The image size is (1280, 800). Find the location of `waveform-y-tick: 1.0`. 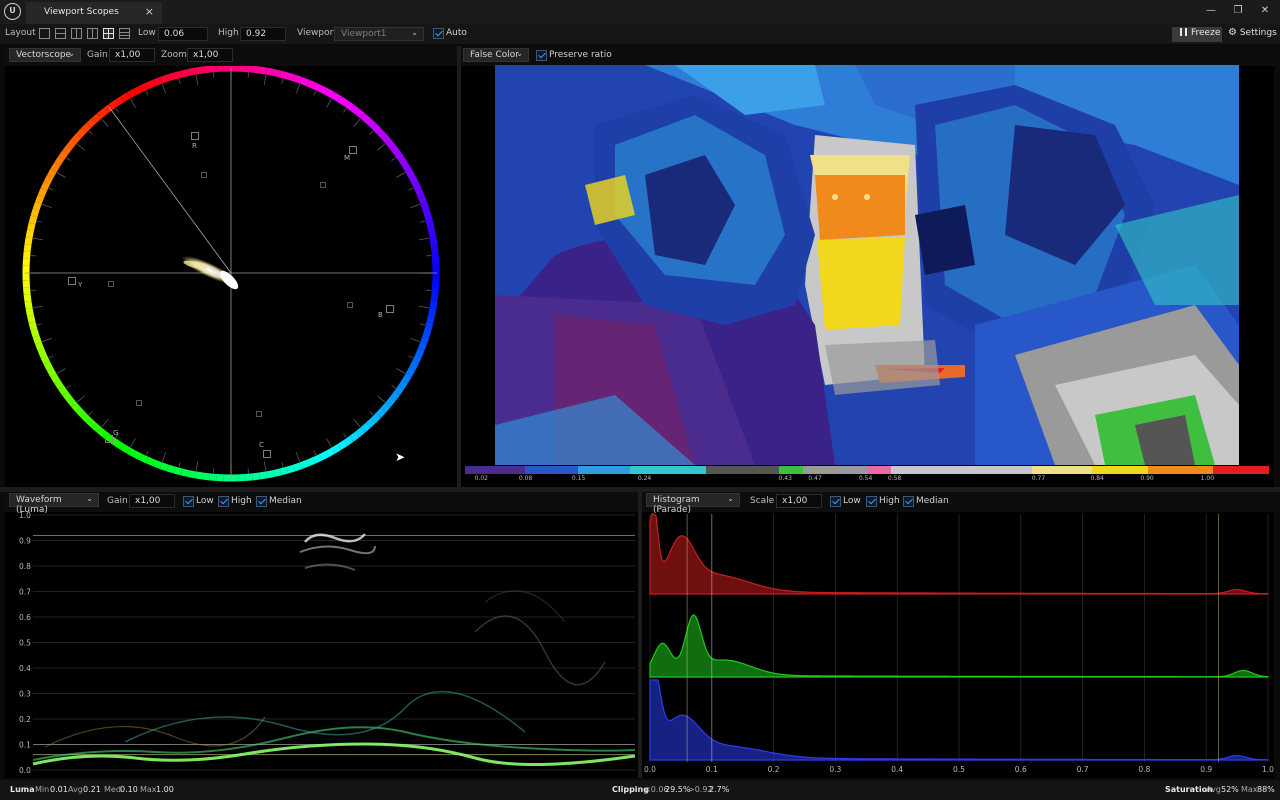

waveform-y-tick: 1.0 is located at coordinates (25, 516).